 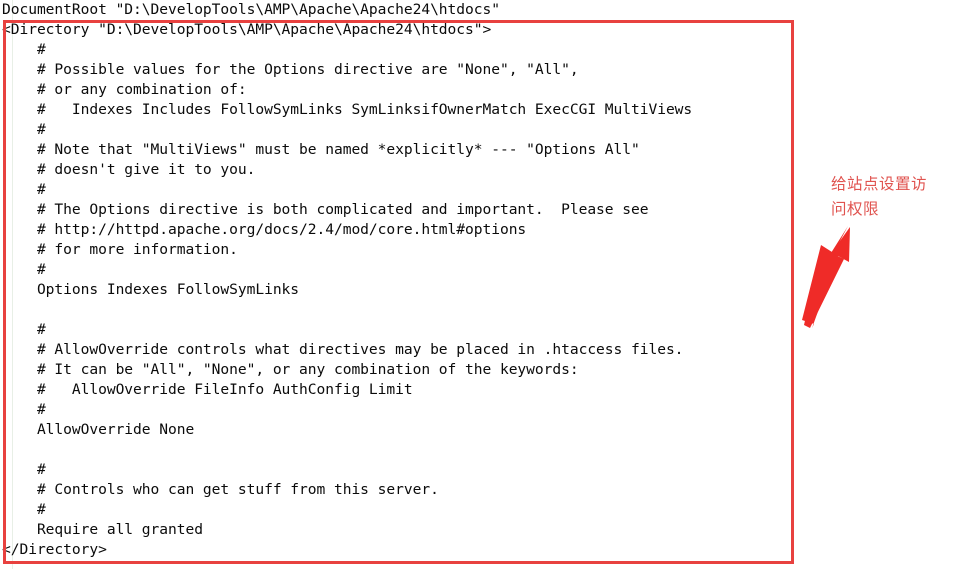 I want to click on code-line: AllowOverride None, so click(x=399, y=430).